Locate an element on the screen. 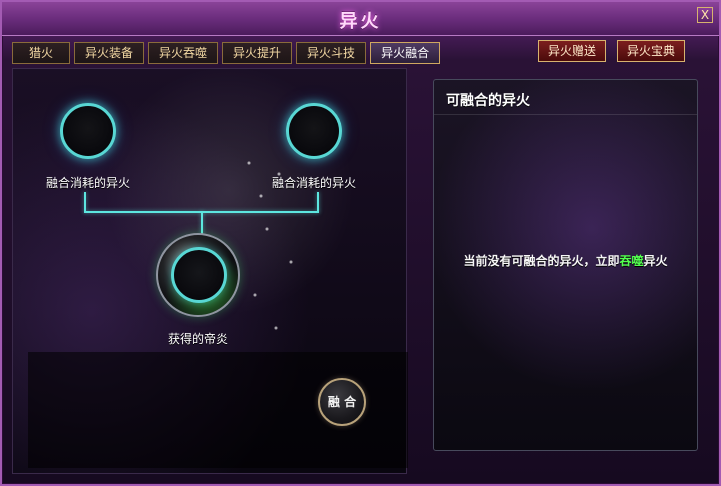 This screenshot has width=721, height=486. close-icon: X is located at coordinates (705, 15).